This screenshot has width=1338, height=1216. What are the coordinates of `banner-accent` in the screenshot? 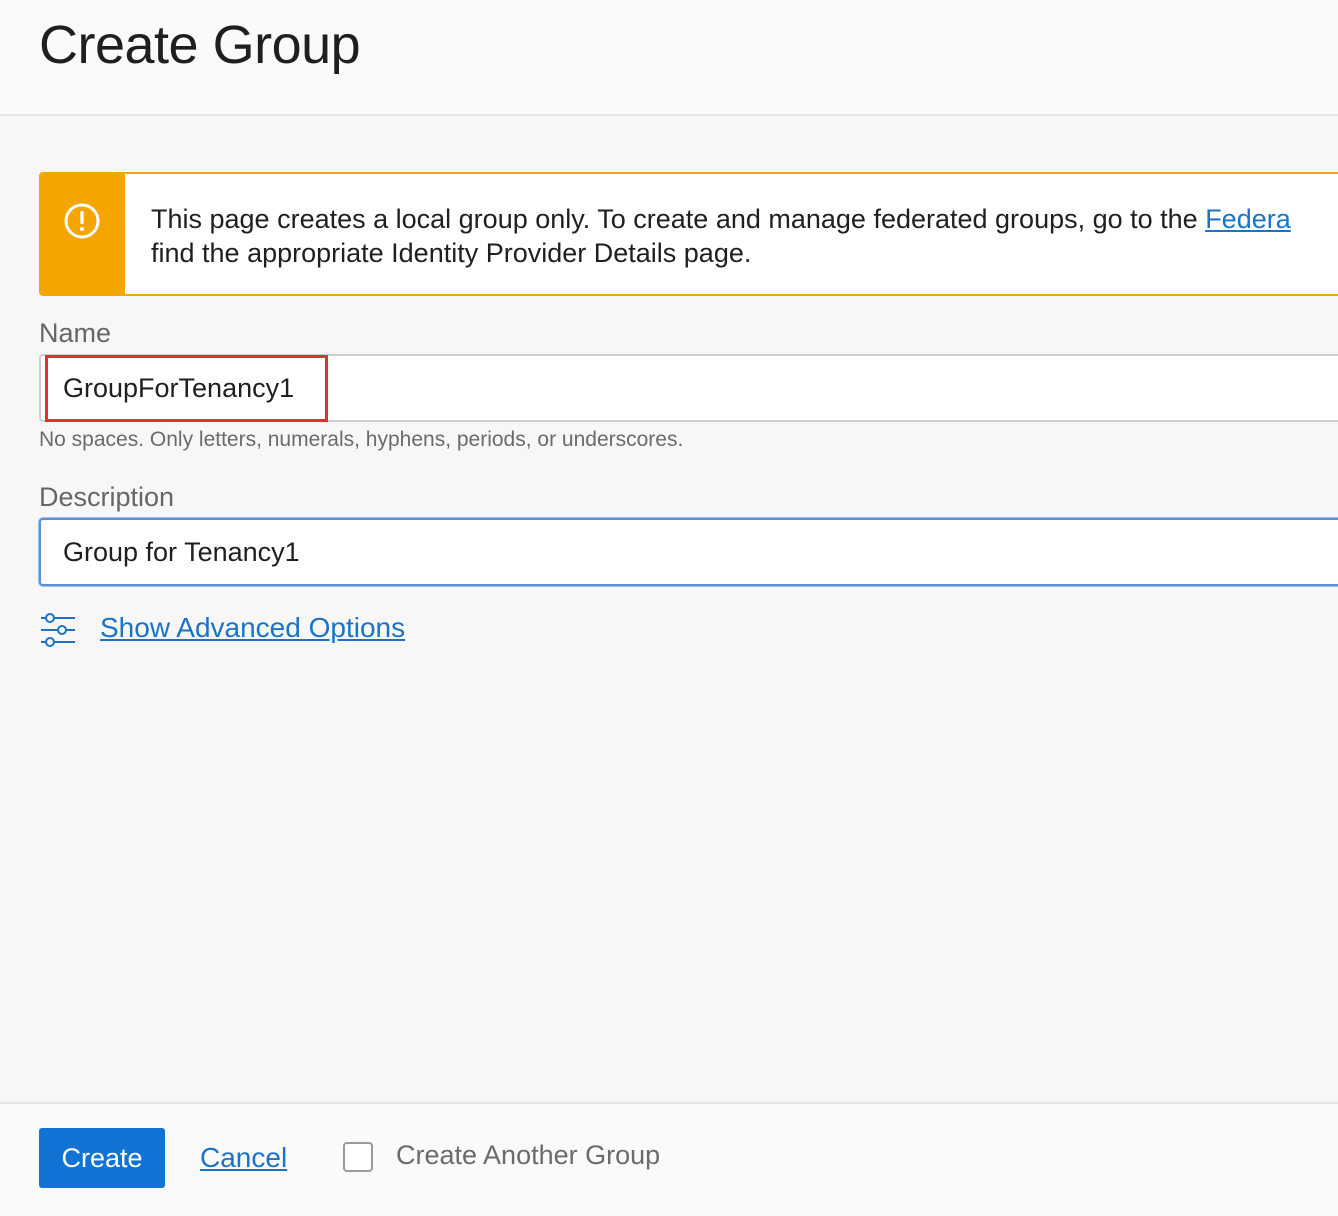 It's located at (83, 234).